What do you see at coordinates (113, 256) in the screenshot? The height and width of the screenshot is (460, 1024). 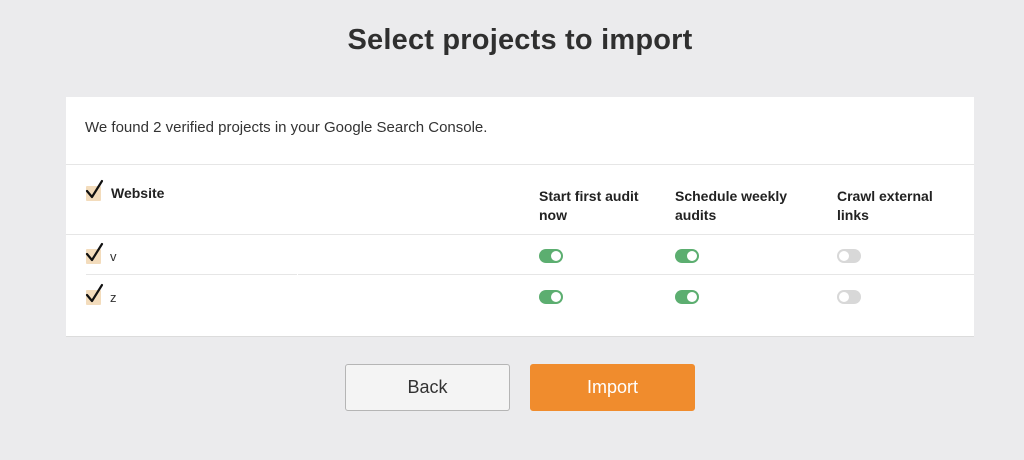 I see `website-name: v` at bounding box center [113, 256].